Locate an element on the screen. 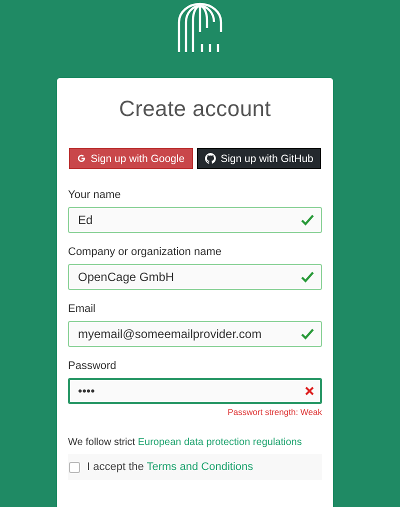  logo-icon is located at coordinates (200, 27).